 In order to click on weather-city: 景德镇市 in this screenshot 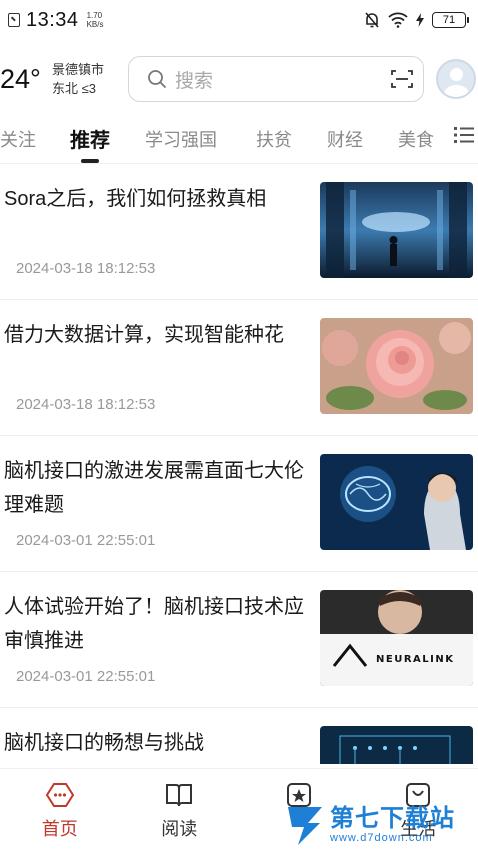, I will do `click(78, 69)`.